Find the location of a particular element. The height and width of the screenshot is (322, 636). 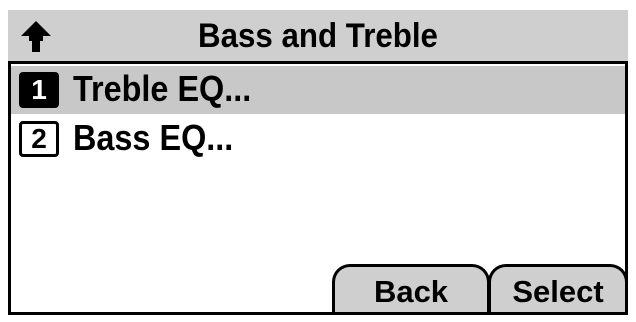

bottom-border is located at coordinates (318, 313).